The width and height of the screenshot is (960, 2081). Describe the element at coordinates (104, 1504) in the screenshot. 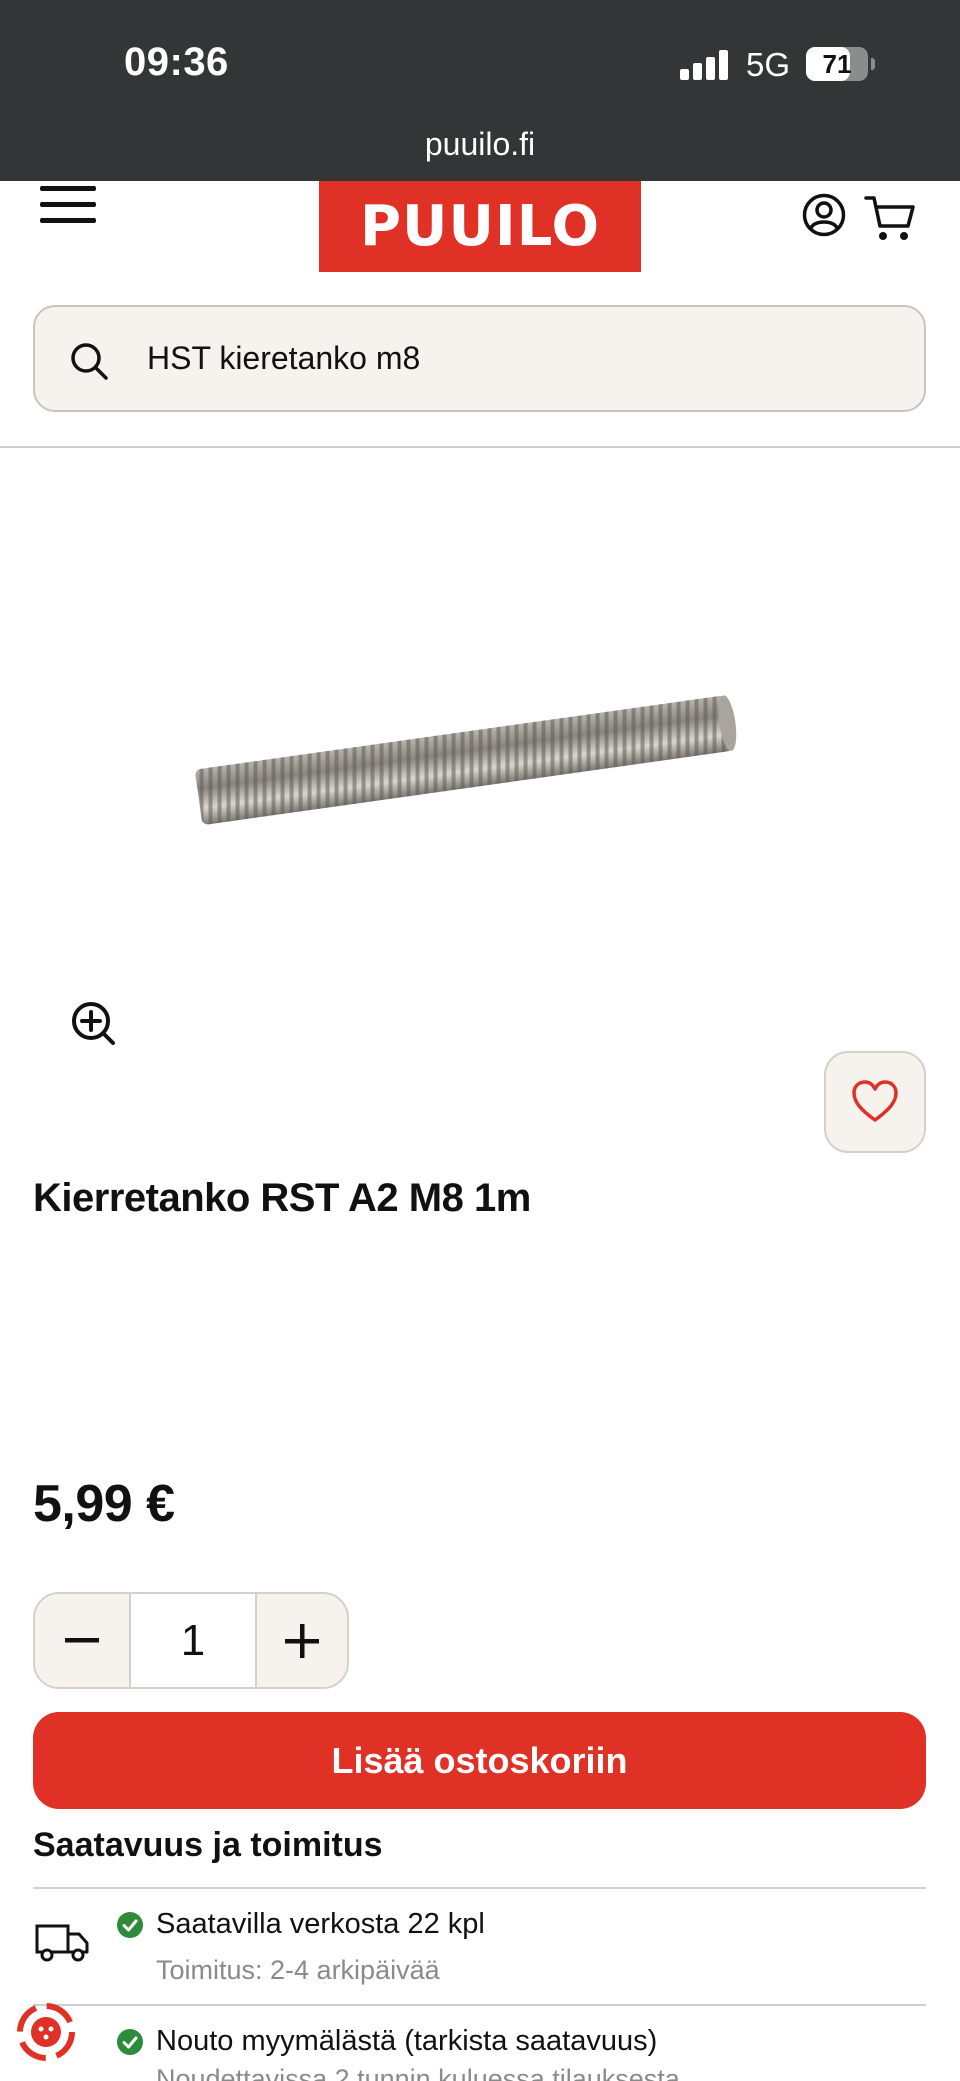

I see `product-price: 5,99 €` at that location.